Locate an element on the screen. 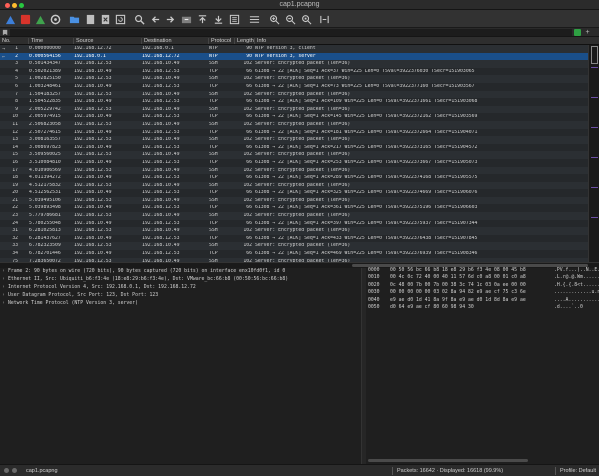 The width and height of the screenshot is (599, 476). packet-minimap is located at coordinates (593, 153).